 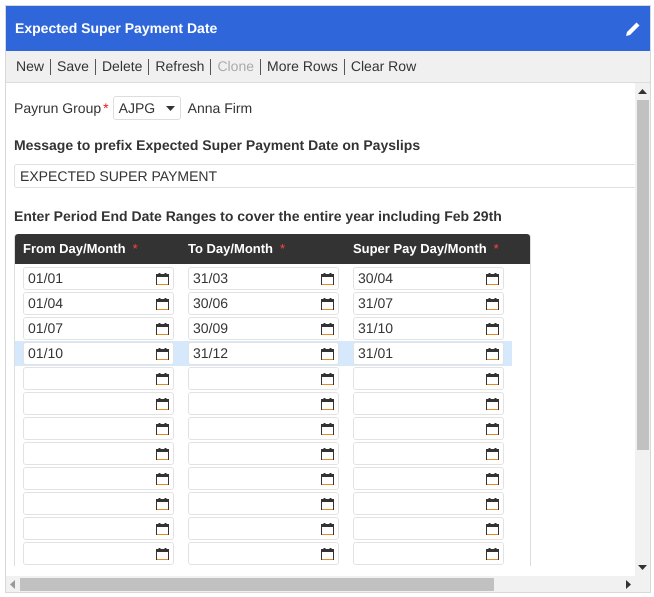 I want to click on vertical-scrollbar, so click(x=642, y=329).